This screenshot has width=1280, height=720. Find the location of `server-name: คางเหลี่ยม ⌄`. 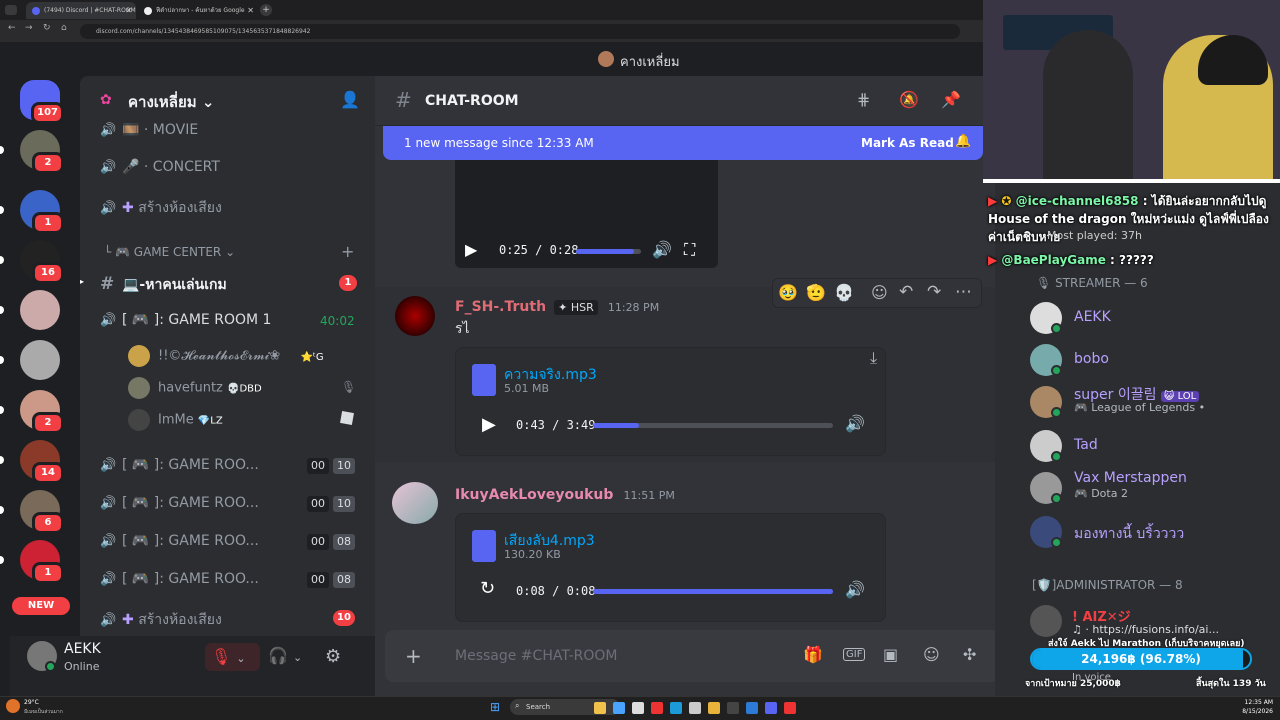

server-name: คางเหลี่ยม ⌄ is located at coordinates (171, 102).